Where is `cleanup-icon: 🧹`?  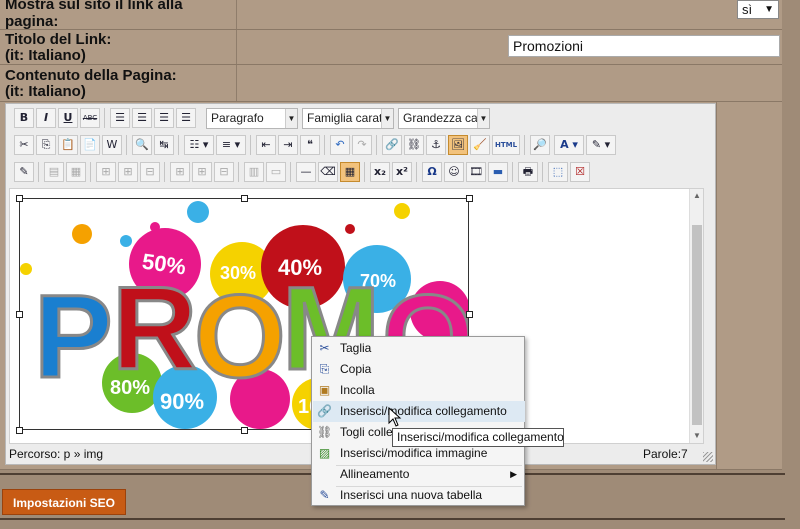
cleanup-icon: 🧹 is located at coordinates (480, 145).